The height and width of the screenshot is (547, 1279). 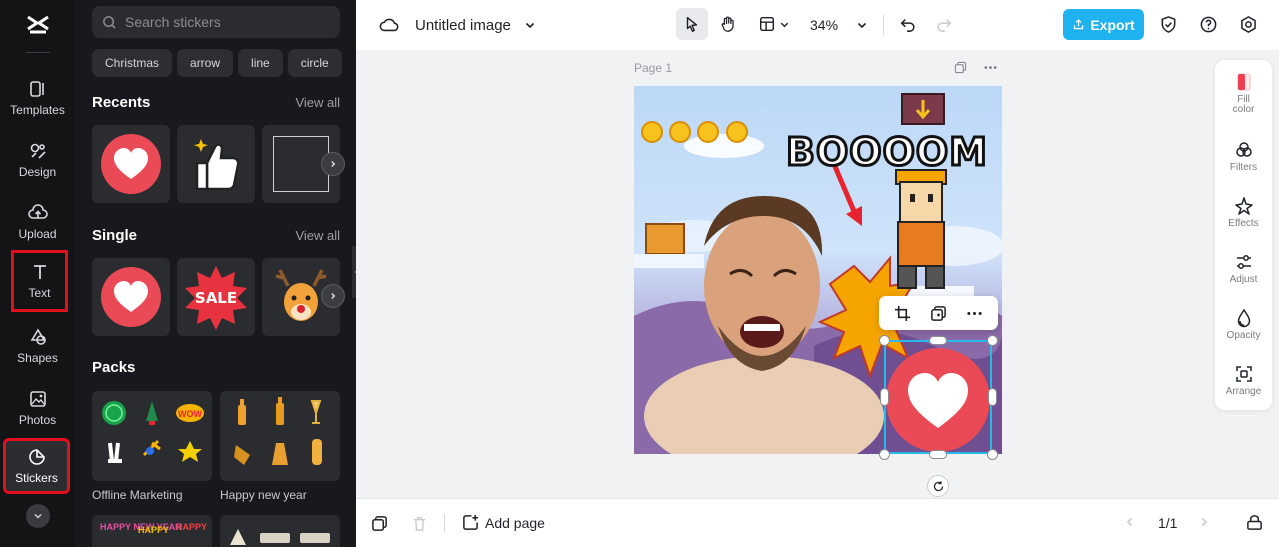 I want to click on chip-circle: circle, so click(x=314, y=63).